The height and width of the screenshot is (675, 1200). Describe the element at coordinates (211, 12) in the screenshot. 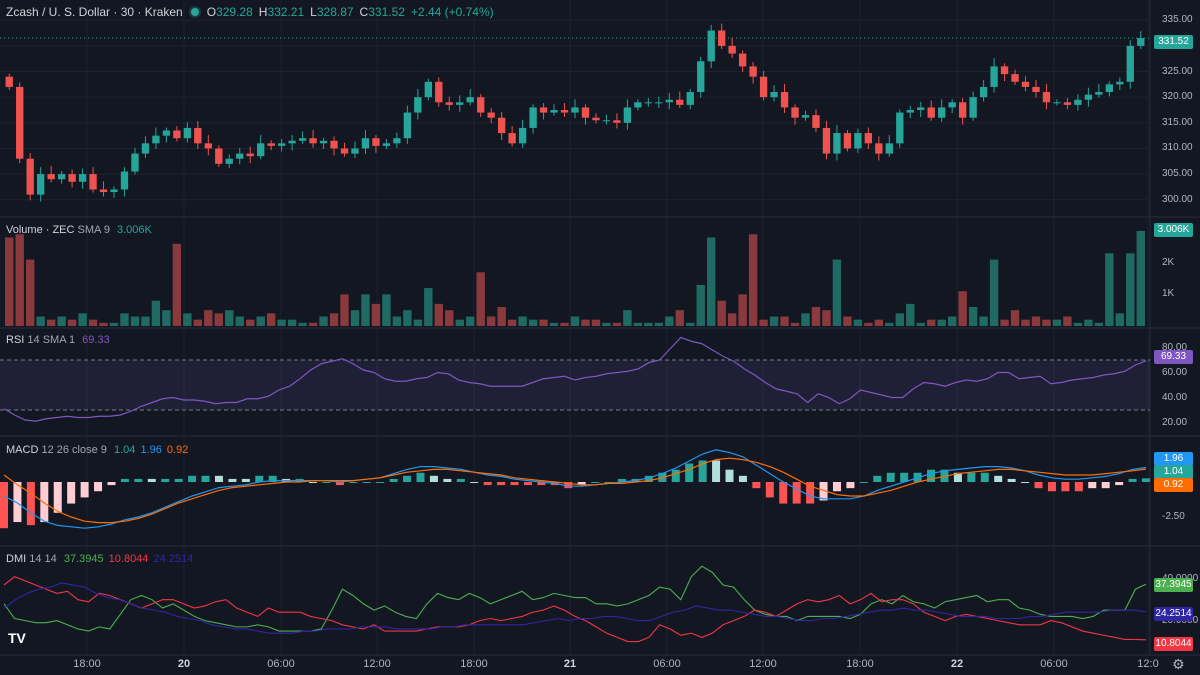

I see `open-label: O` at that location.